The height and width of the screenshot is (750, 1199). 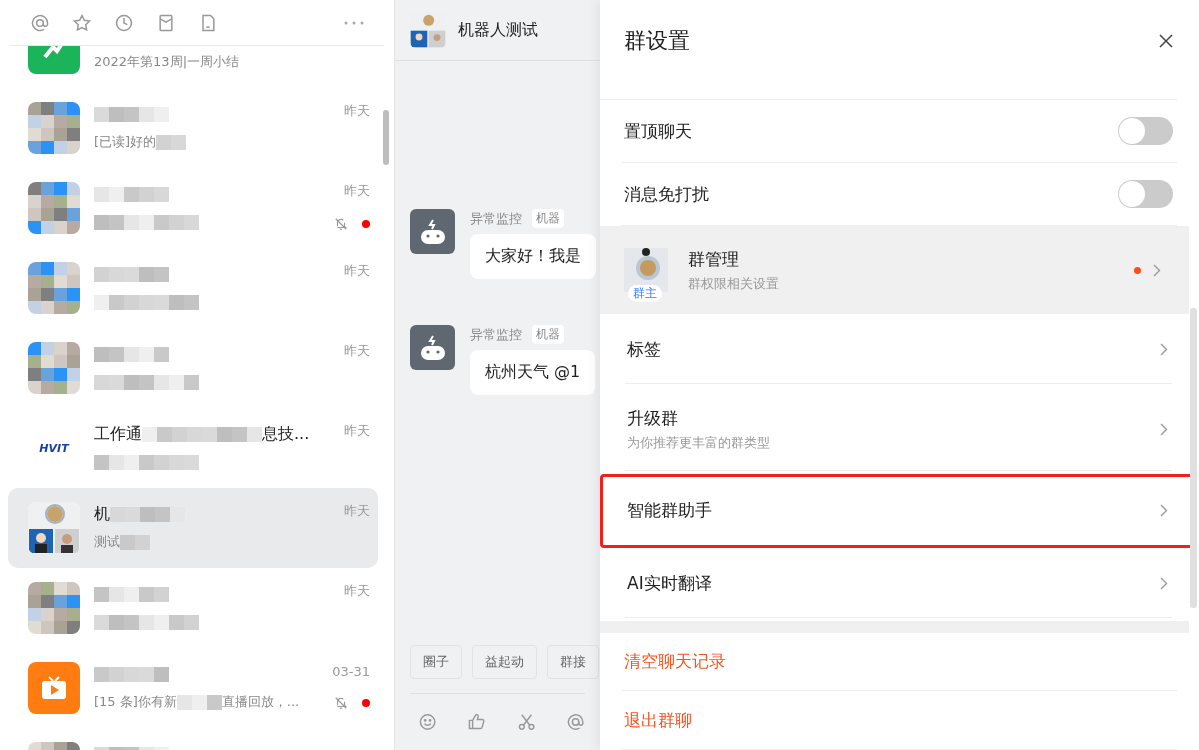 What do you see at coordinates (477, 722) in the screenshot?
I see `thumbs-up-icon` at bounding box center [477, 722].